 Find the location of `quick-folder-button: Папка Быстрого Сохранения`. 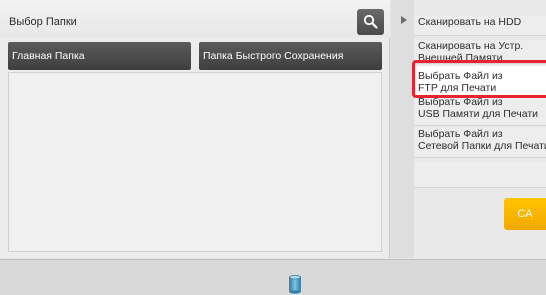

quick-folder-button: Папка Быстрого Сохранения is located at coordinates (290, 56).